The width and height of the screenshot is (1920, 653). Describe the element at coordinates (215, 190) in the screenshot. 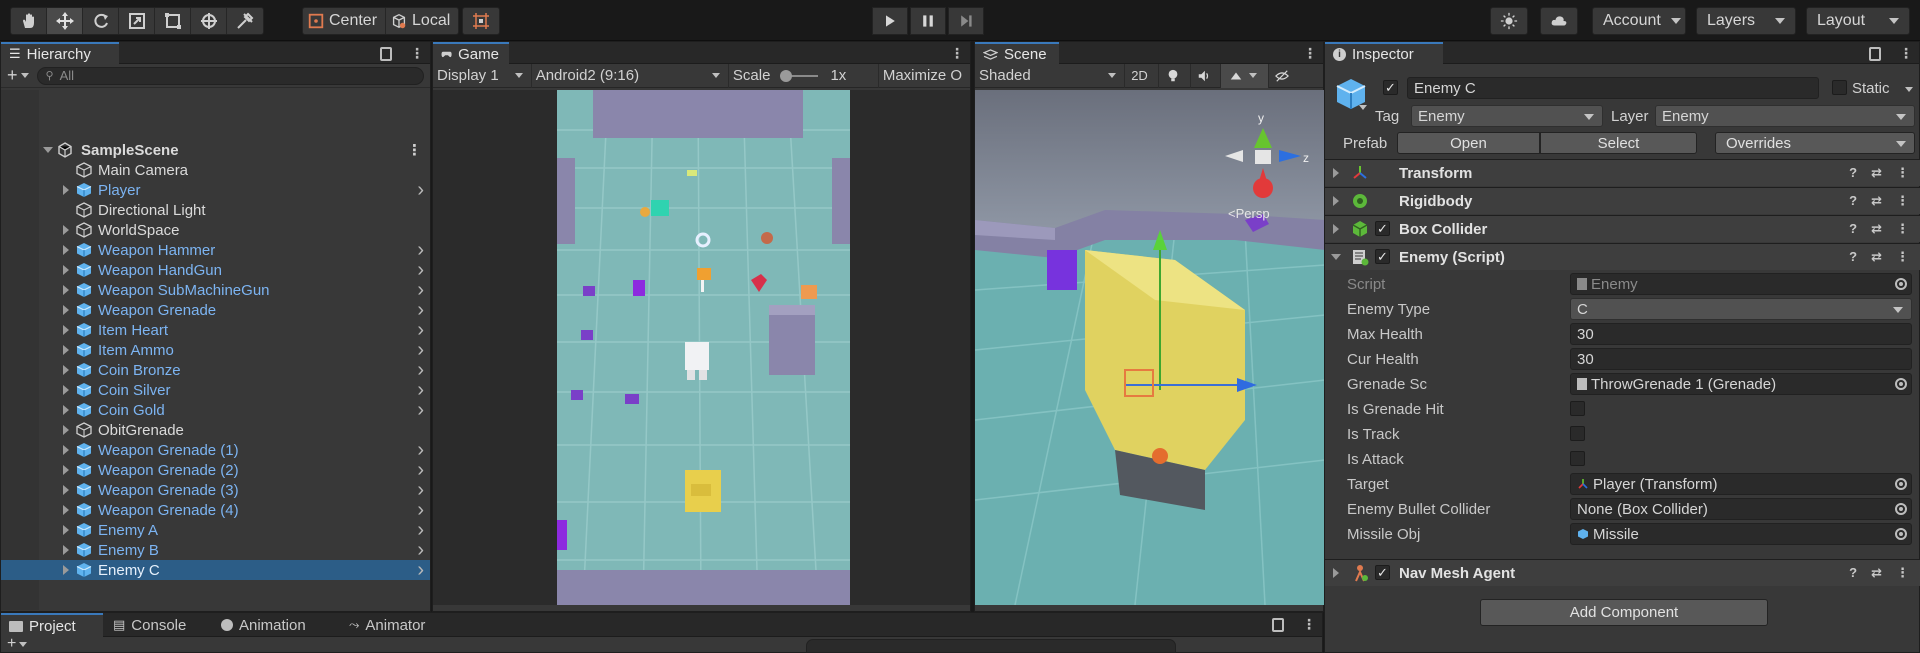

I see `hierarchy-item: Player ›` at that location.